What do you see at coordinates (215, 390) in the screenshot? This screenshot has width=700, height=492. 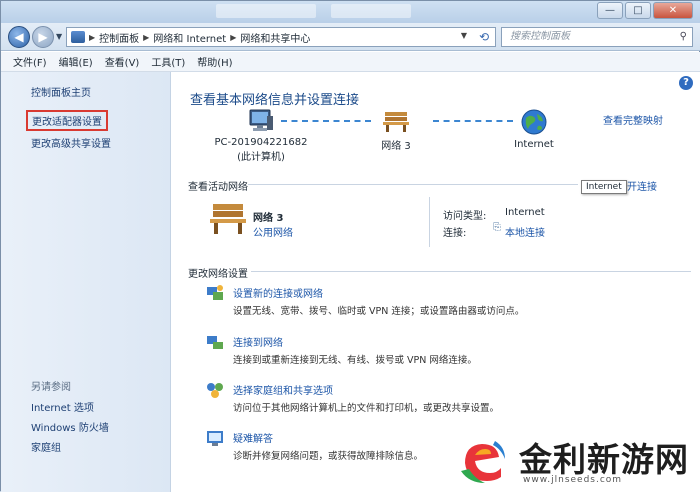 I see `homegroup-icon` at bounding box center [215, 390].